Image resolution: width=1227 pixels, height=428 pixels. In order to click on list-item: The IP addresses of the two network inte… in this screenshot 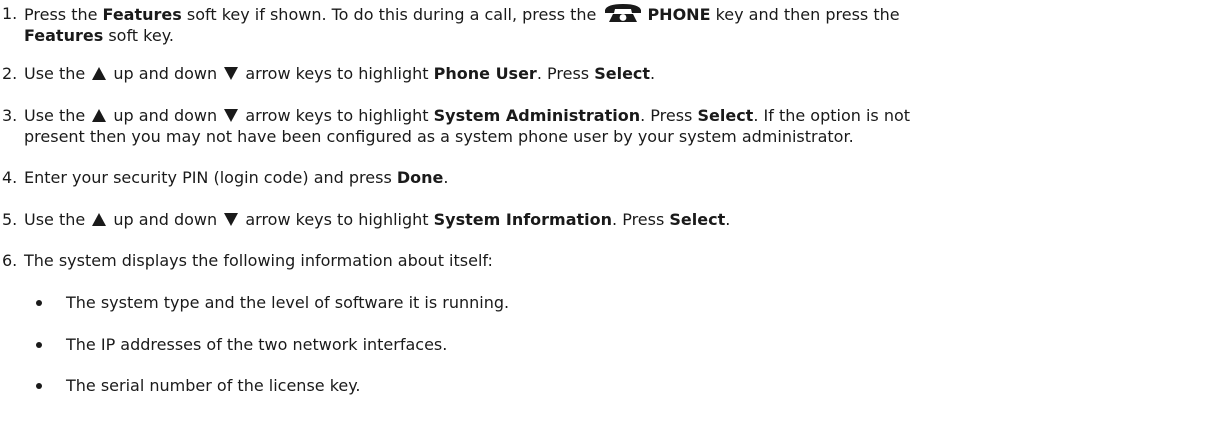, I will do `click(242, 344)`.